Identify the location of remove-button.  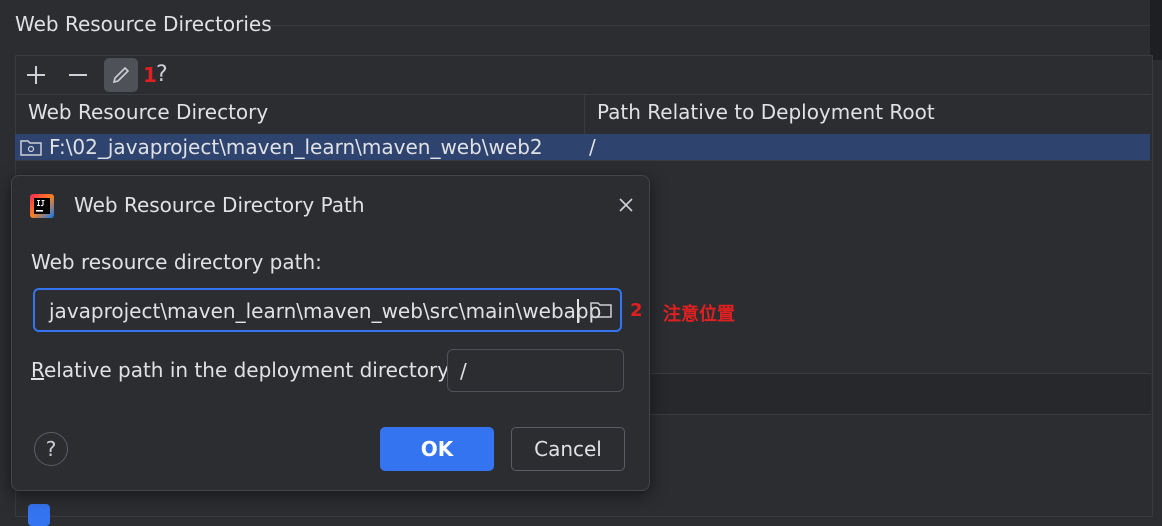
(78, 75).